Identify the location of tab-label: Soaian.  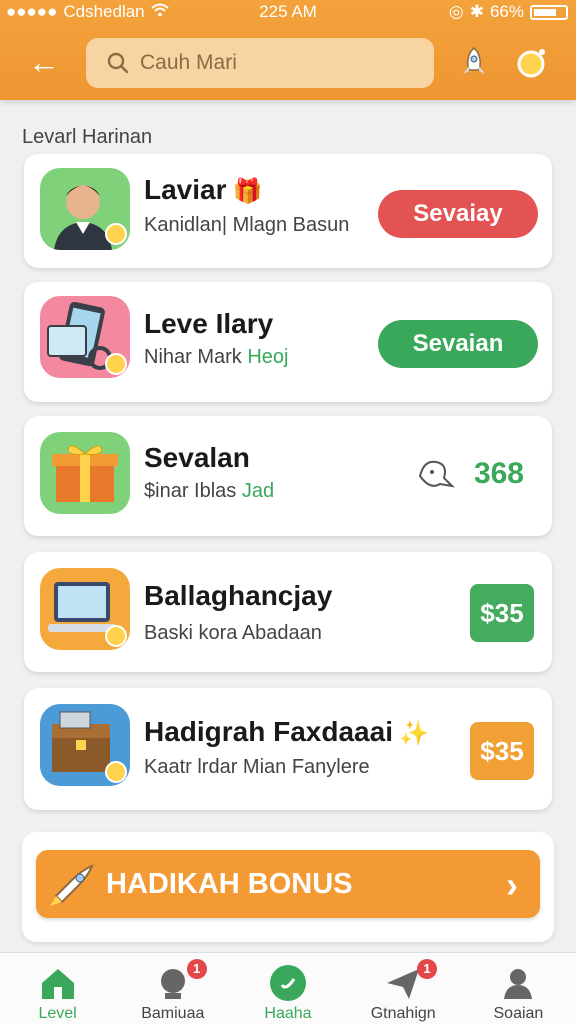
(518, 1013).